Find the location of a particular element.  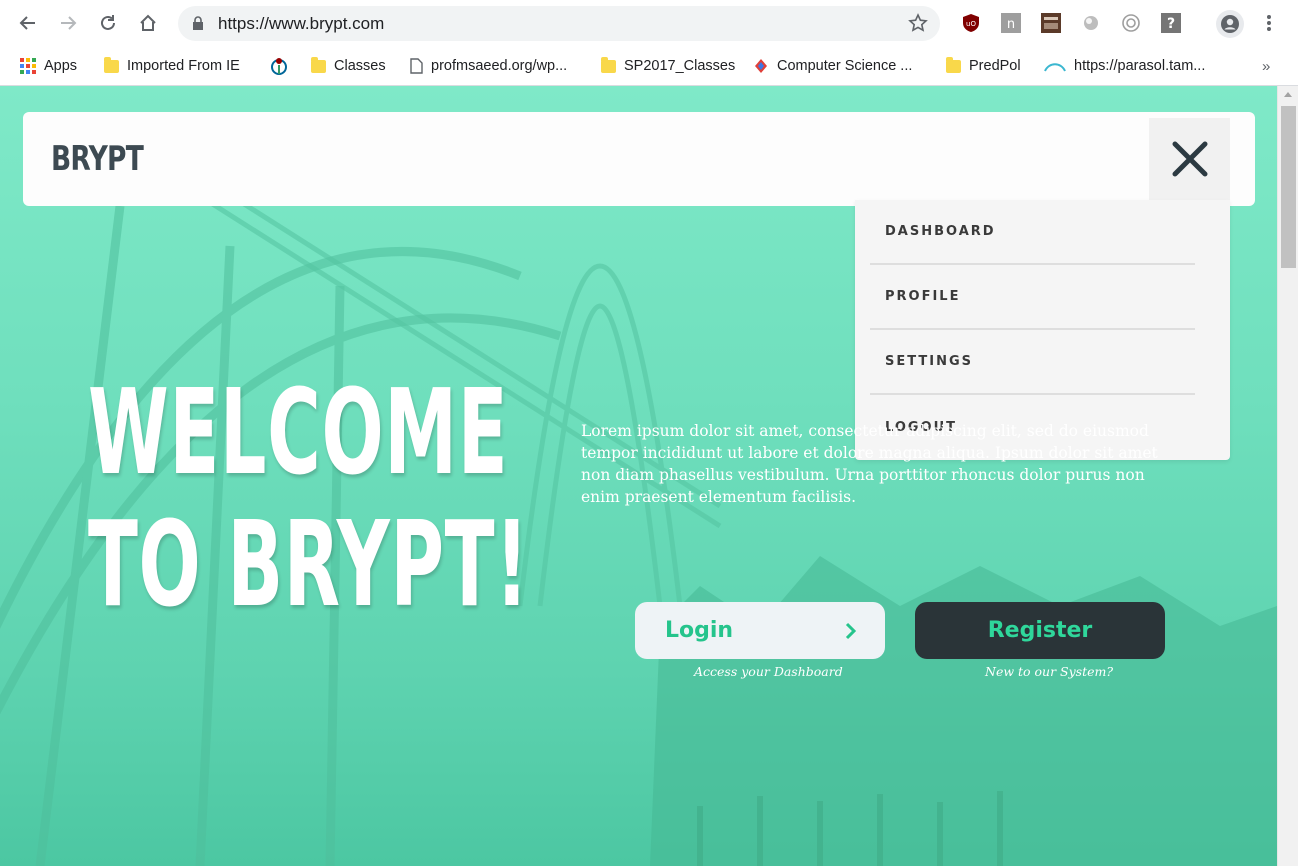

bookmark-star-icon is located at coordinates (918, 25).